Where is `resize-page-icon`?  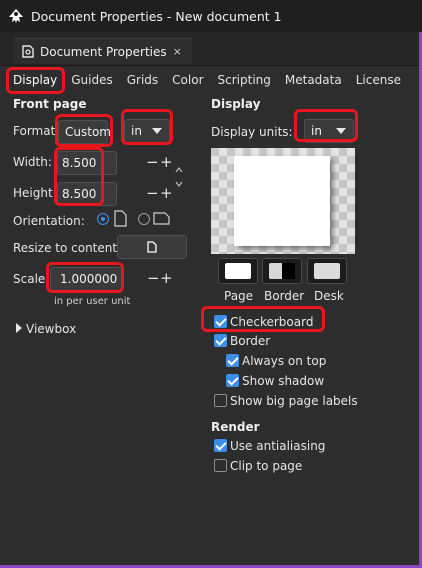 resize-page-icon is located at coordinates (152, 247).